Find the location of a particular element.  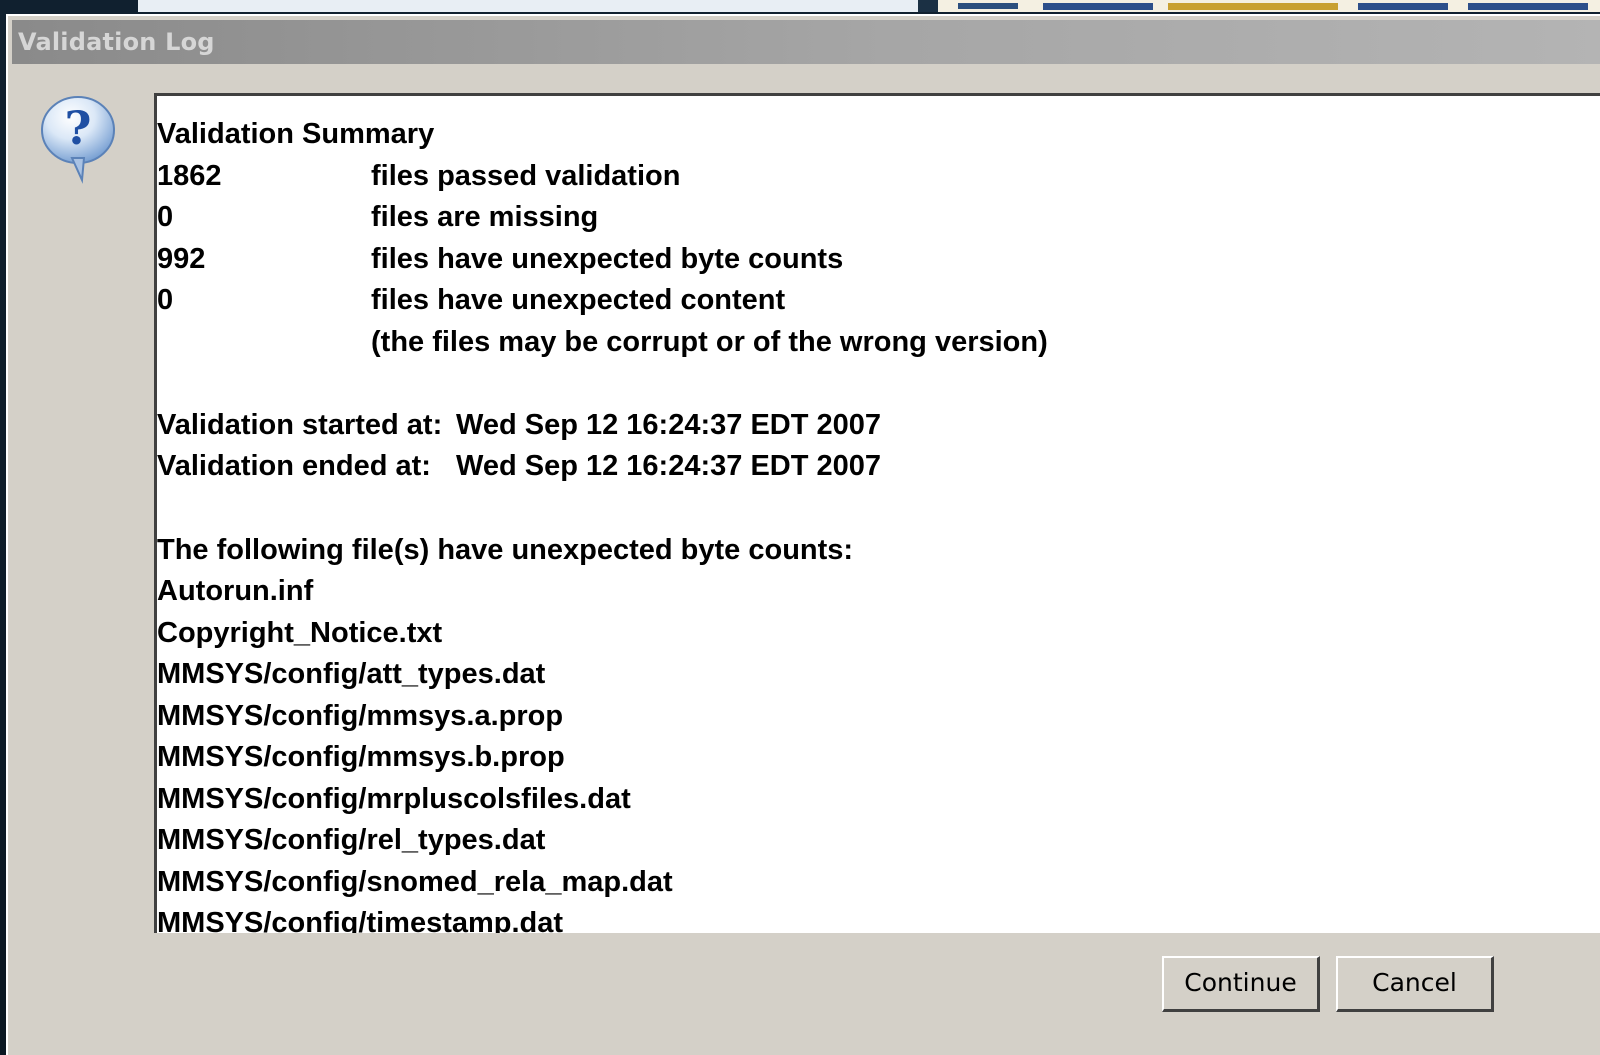

continue-button: Continue is located at coordinates (1241, 984).